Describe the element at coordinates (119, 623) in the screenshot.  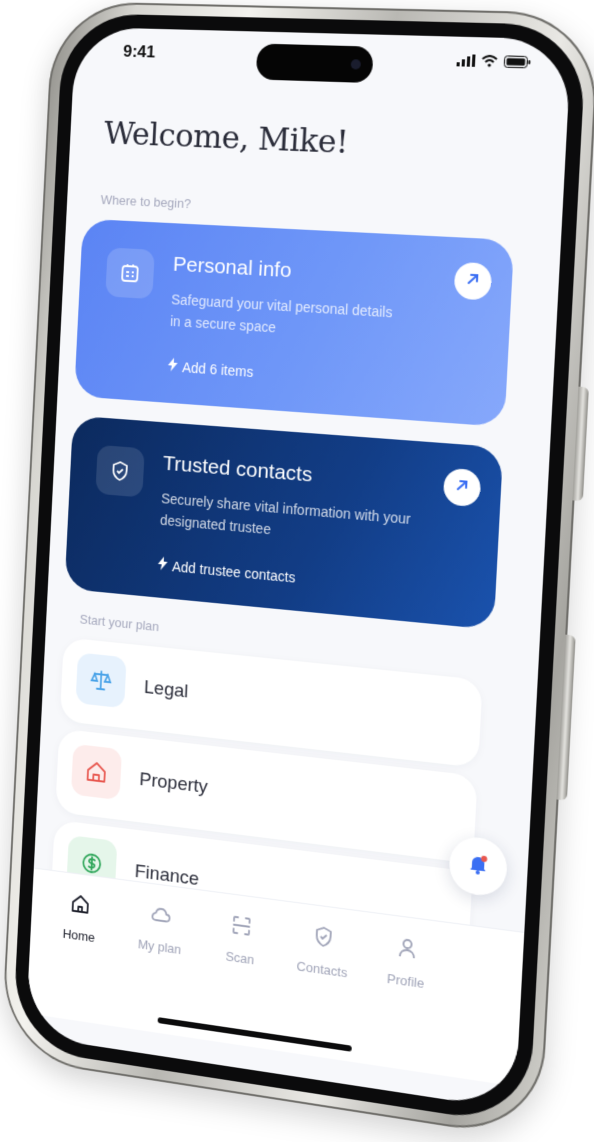
I see `start-your-plan-label: Start your plan` at that location.